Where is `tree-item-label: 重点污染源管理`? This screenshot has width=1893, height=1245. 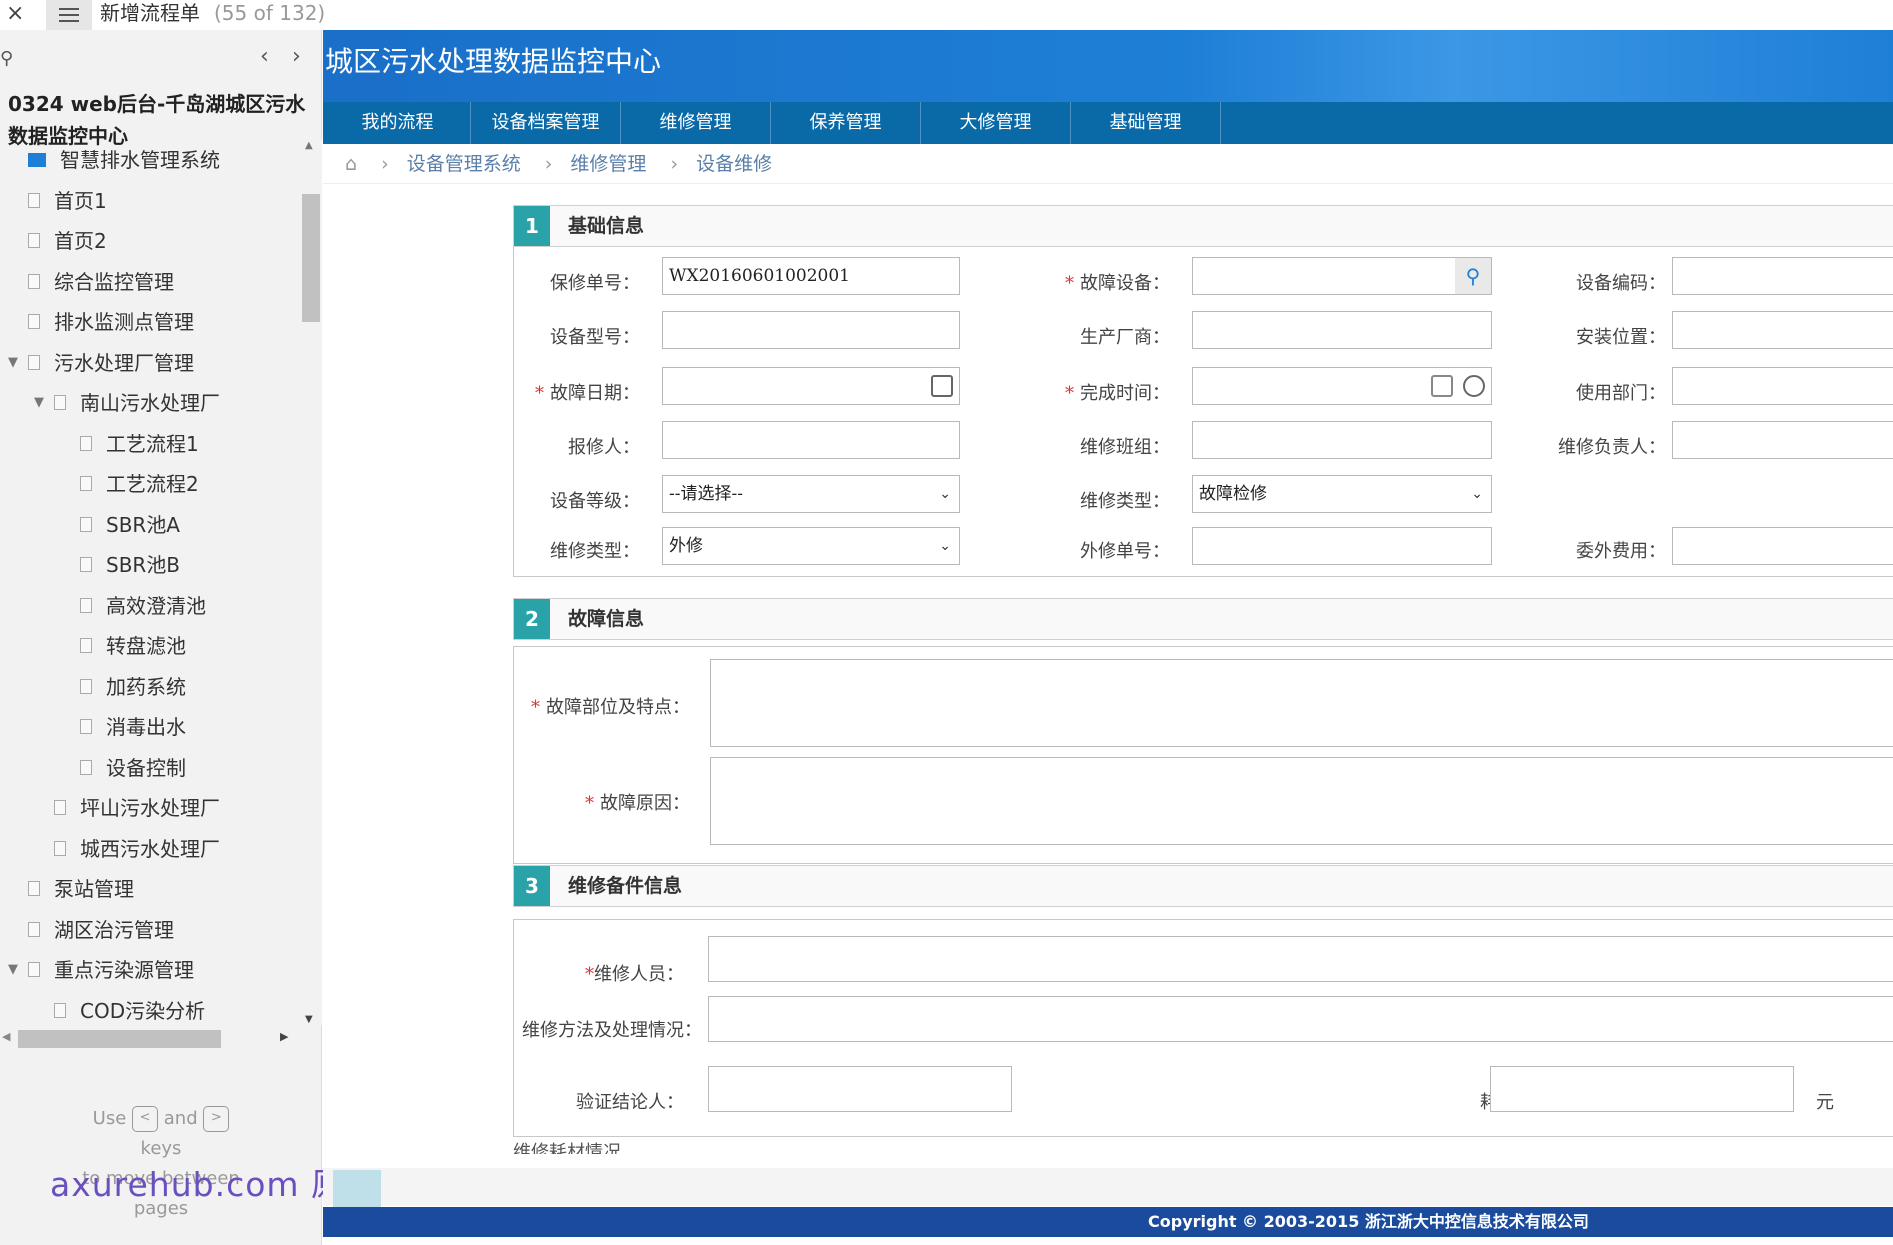
tree-item-label: 重点污染源管理 is located at coordinates (124, 970).